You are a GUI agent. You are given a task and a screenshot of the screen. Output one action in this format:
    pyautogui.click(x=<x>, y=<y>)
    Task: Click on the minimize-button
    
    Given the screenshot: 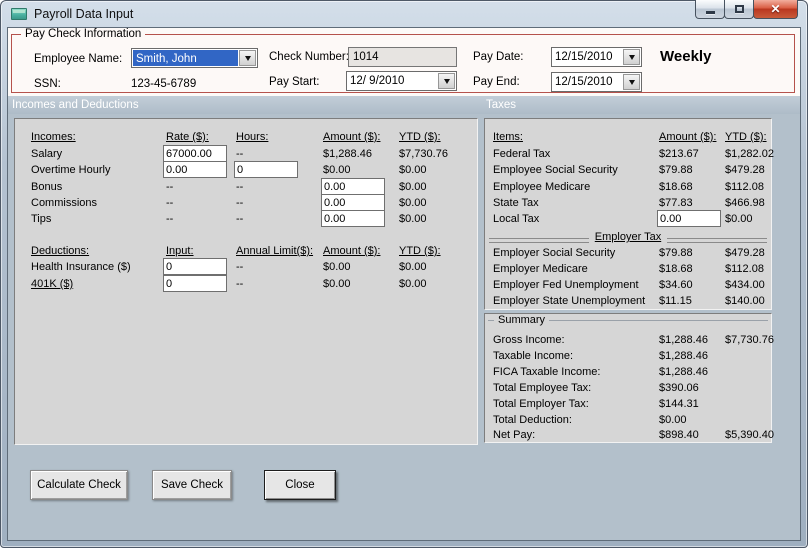 What is the action you would take?
    pyautogui.click(x=710, y=9)
    